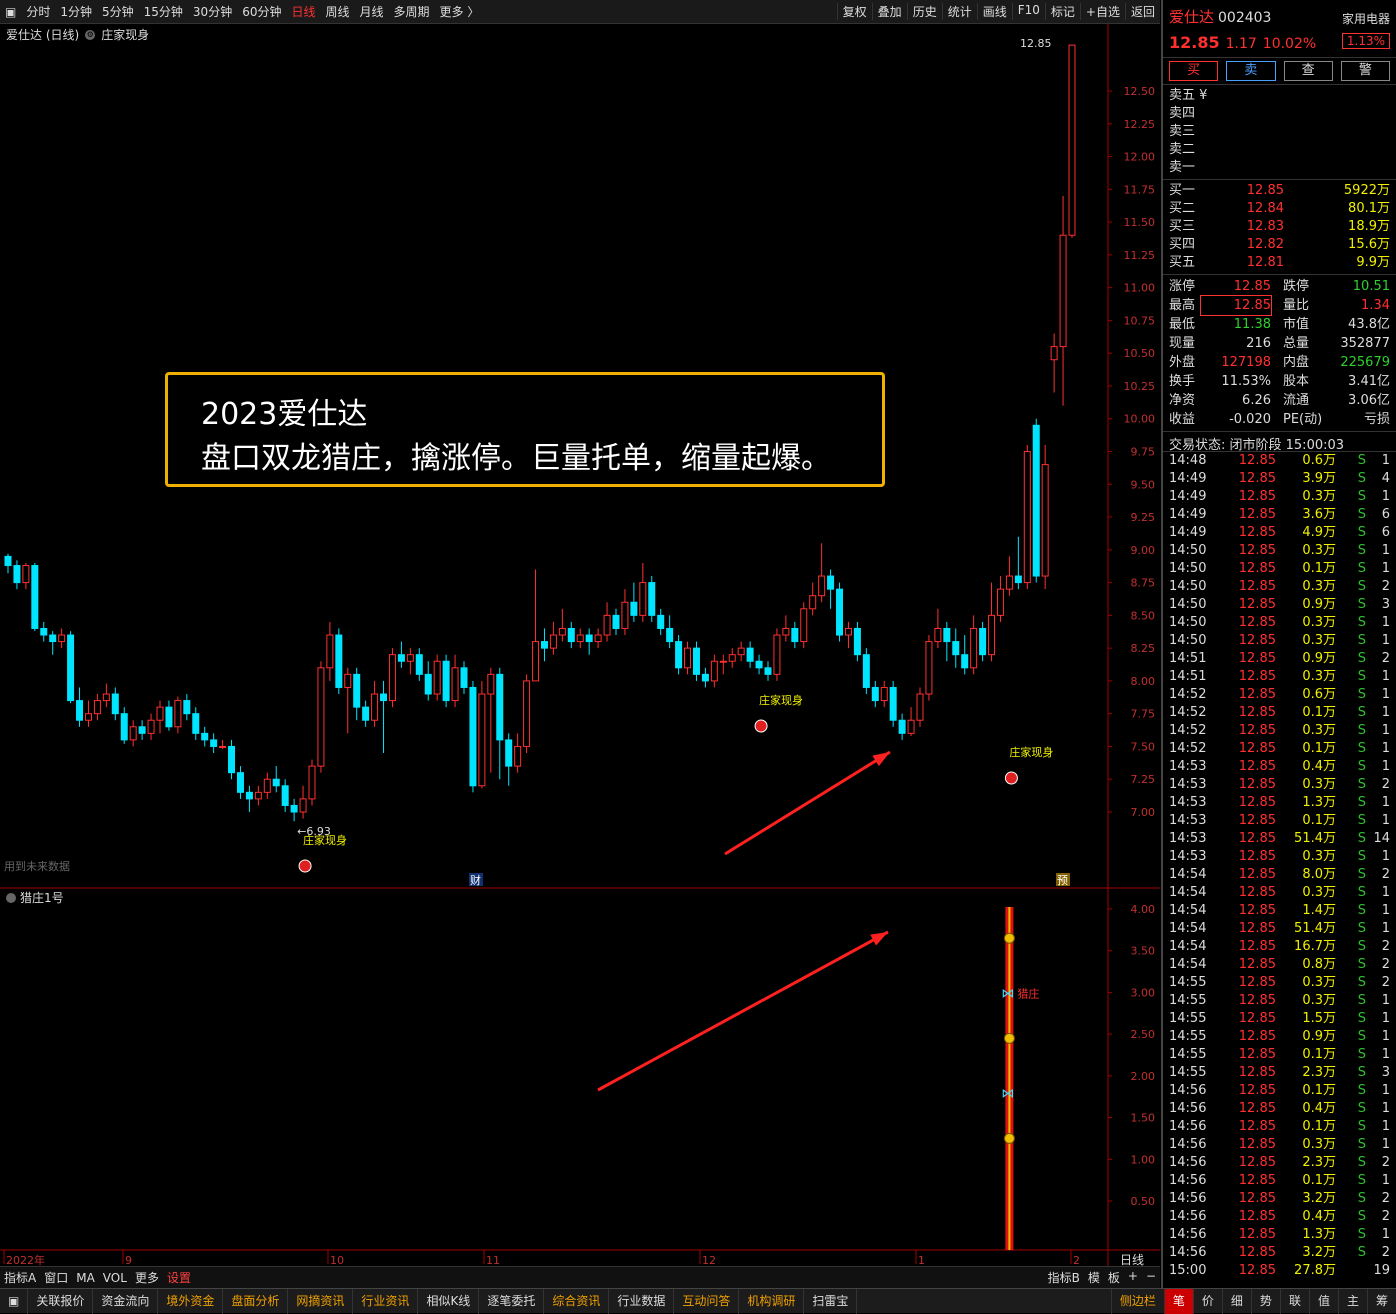  Describe the element at coordinates (261, 11) in the screenshot. I see `period-tab-5: 60分钟` at that location.